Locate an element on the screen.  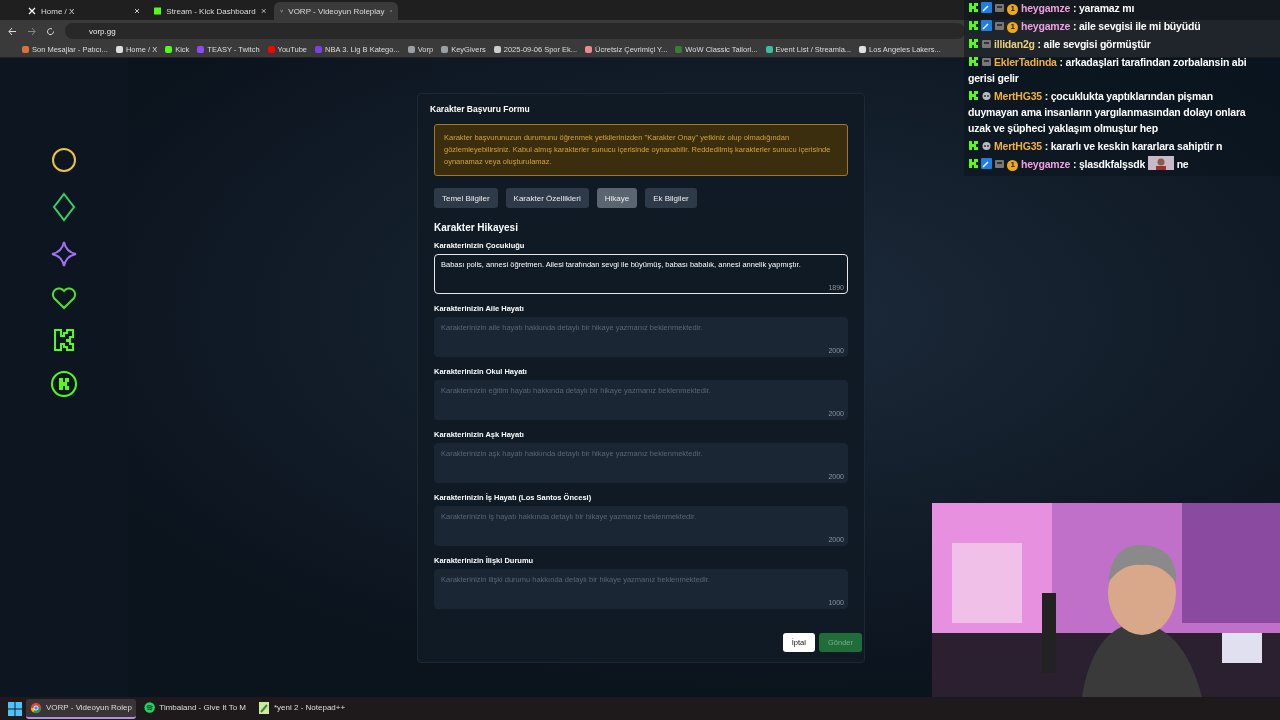
chat-message: uzak ve şüpheci yaklaşım olmuştur hep is located at coordinates (1063, 128).